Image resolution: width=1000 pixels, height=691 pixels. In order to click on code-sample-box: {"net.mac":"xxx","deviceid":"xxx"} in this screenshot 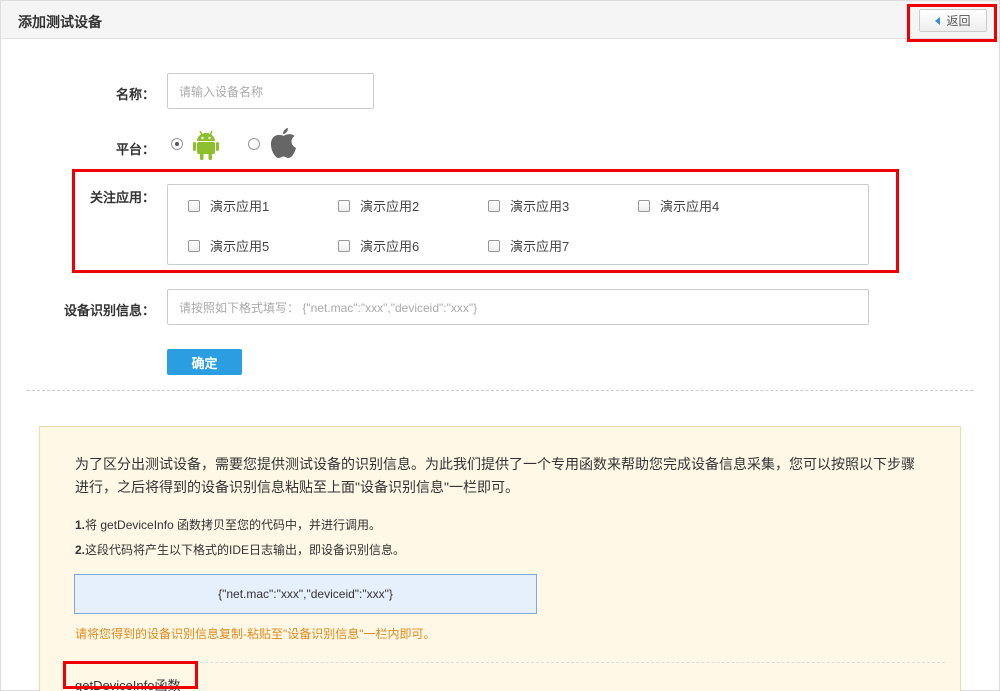, I will do `click(305, 594)`.